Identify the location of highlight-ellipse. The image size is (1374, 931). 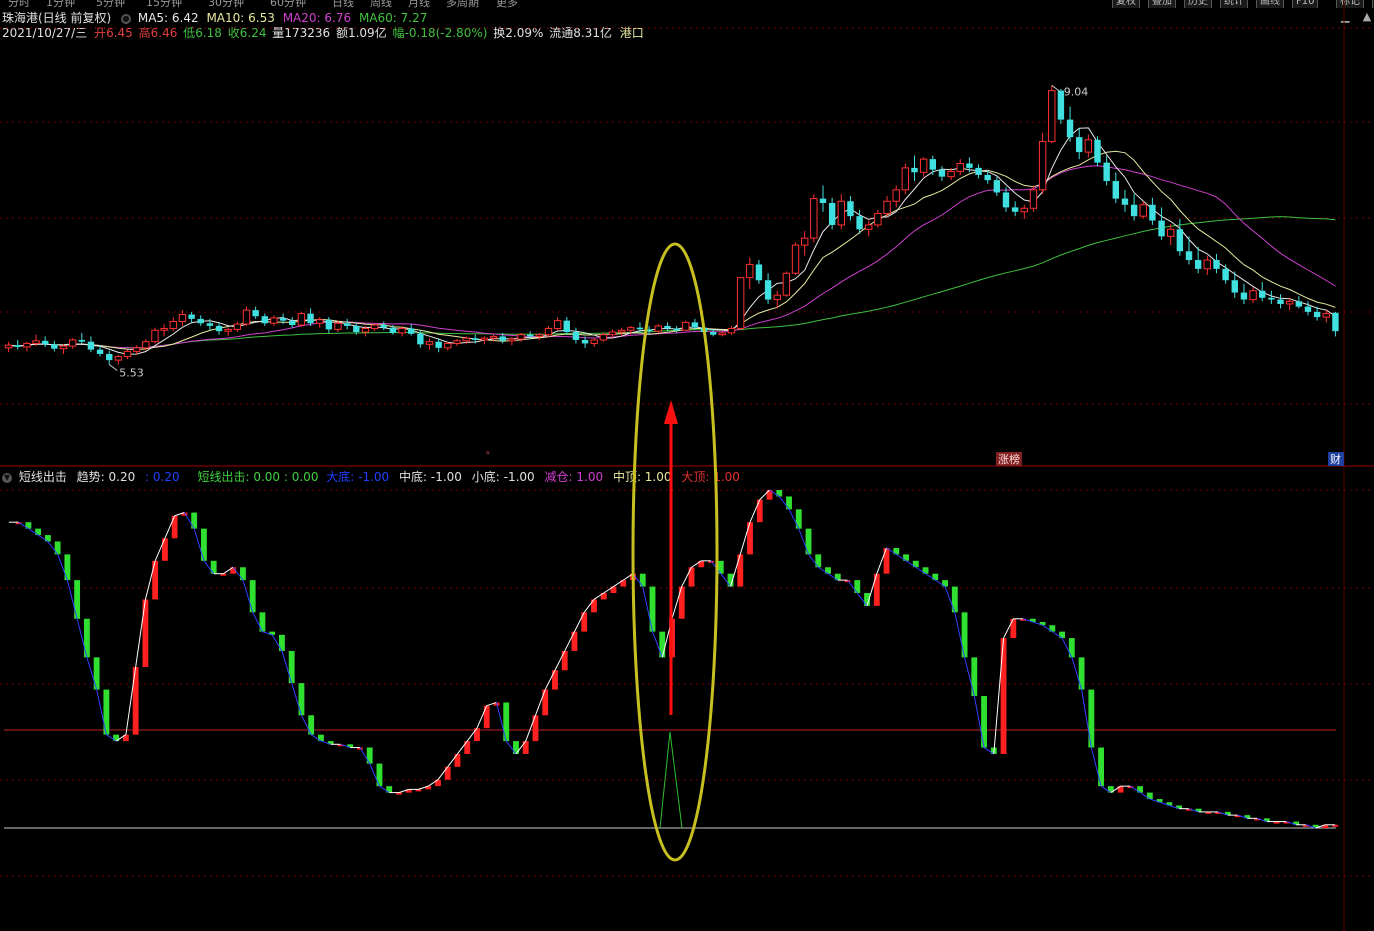
(675, 552).